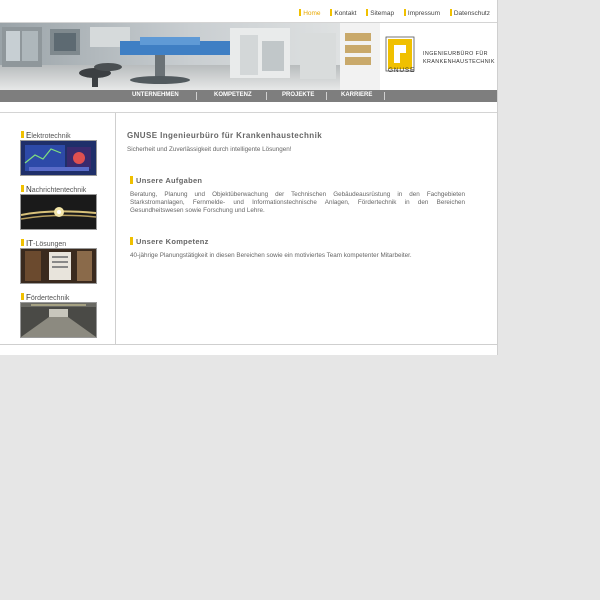  Describe the element at coordinates (58, 266) in the screenshot. I see `it-loesungen-image` at that location.